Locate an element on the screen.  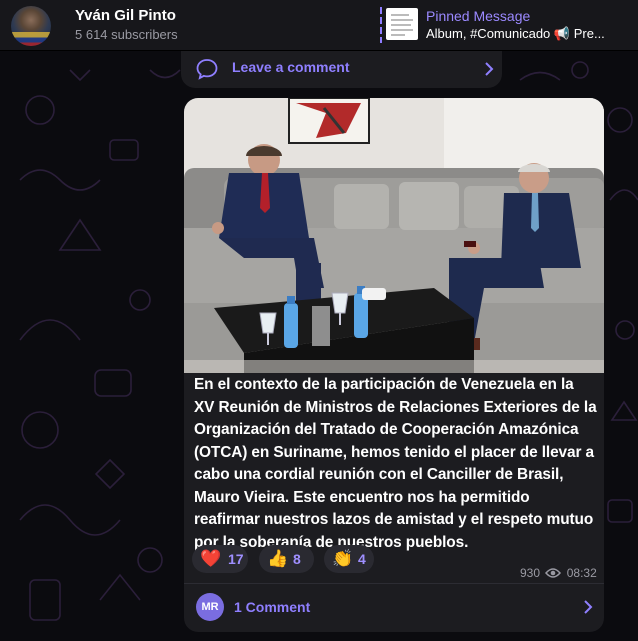
reaction-count: 17 is located at coordinates (236, 559).